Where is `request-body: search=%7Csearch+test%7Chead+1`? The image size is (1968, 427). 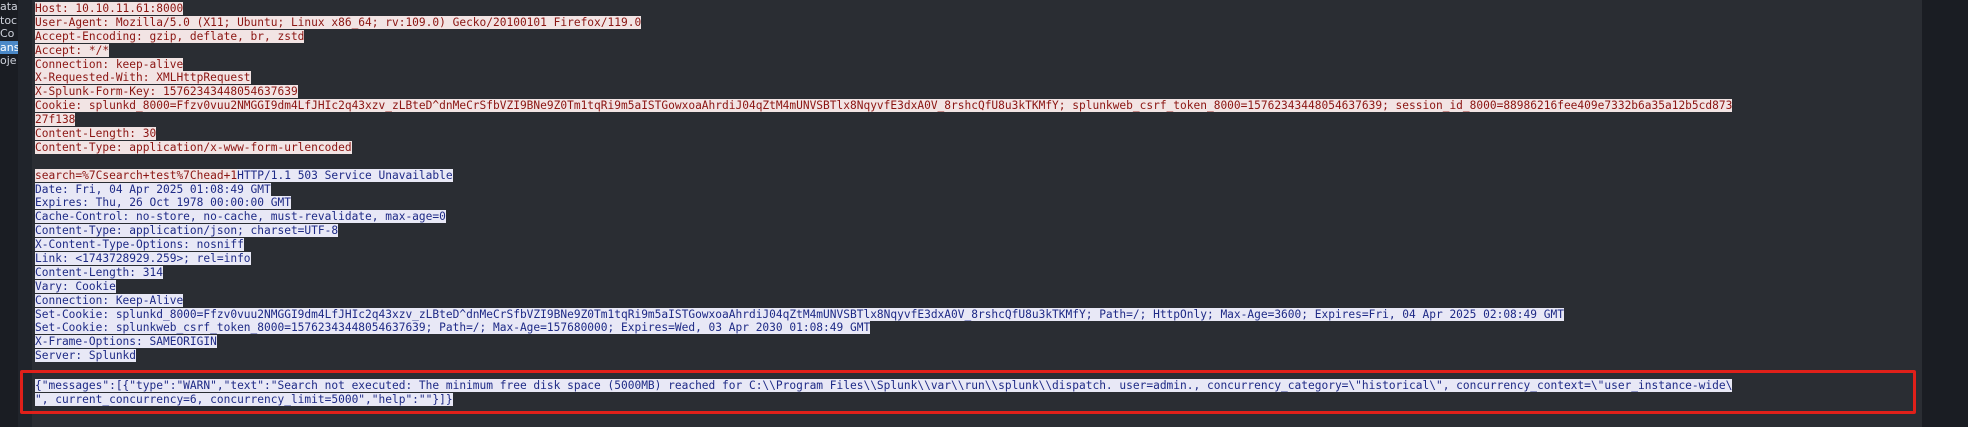 request-body: search=%7Csearch+test%7Chead+1 is located at coordinates (136, 175).